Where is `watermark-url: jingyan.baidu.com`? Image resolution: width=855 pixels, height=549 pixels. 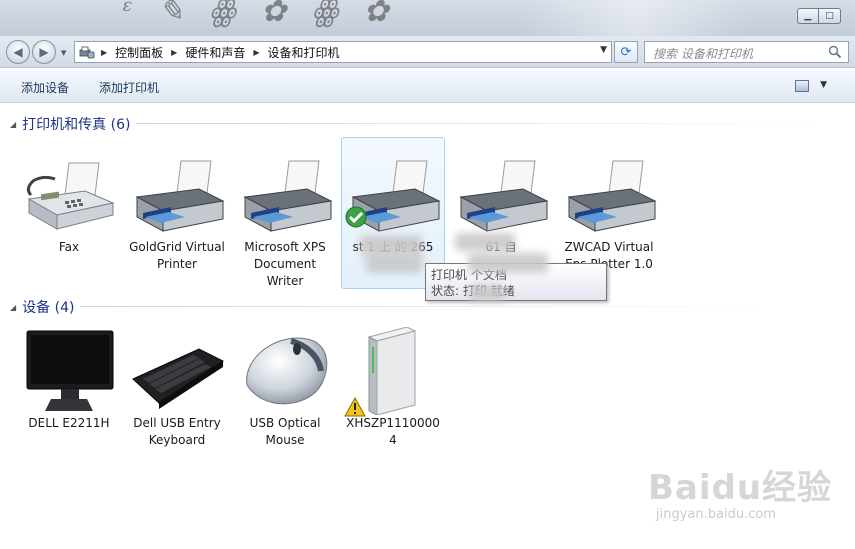
watermark-url: jingyan.baidu.com is located at coordinates (716, 514).